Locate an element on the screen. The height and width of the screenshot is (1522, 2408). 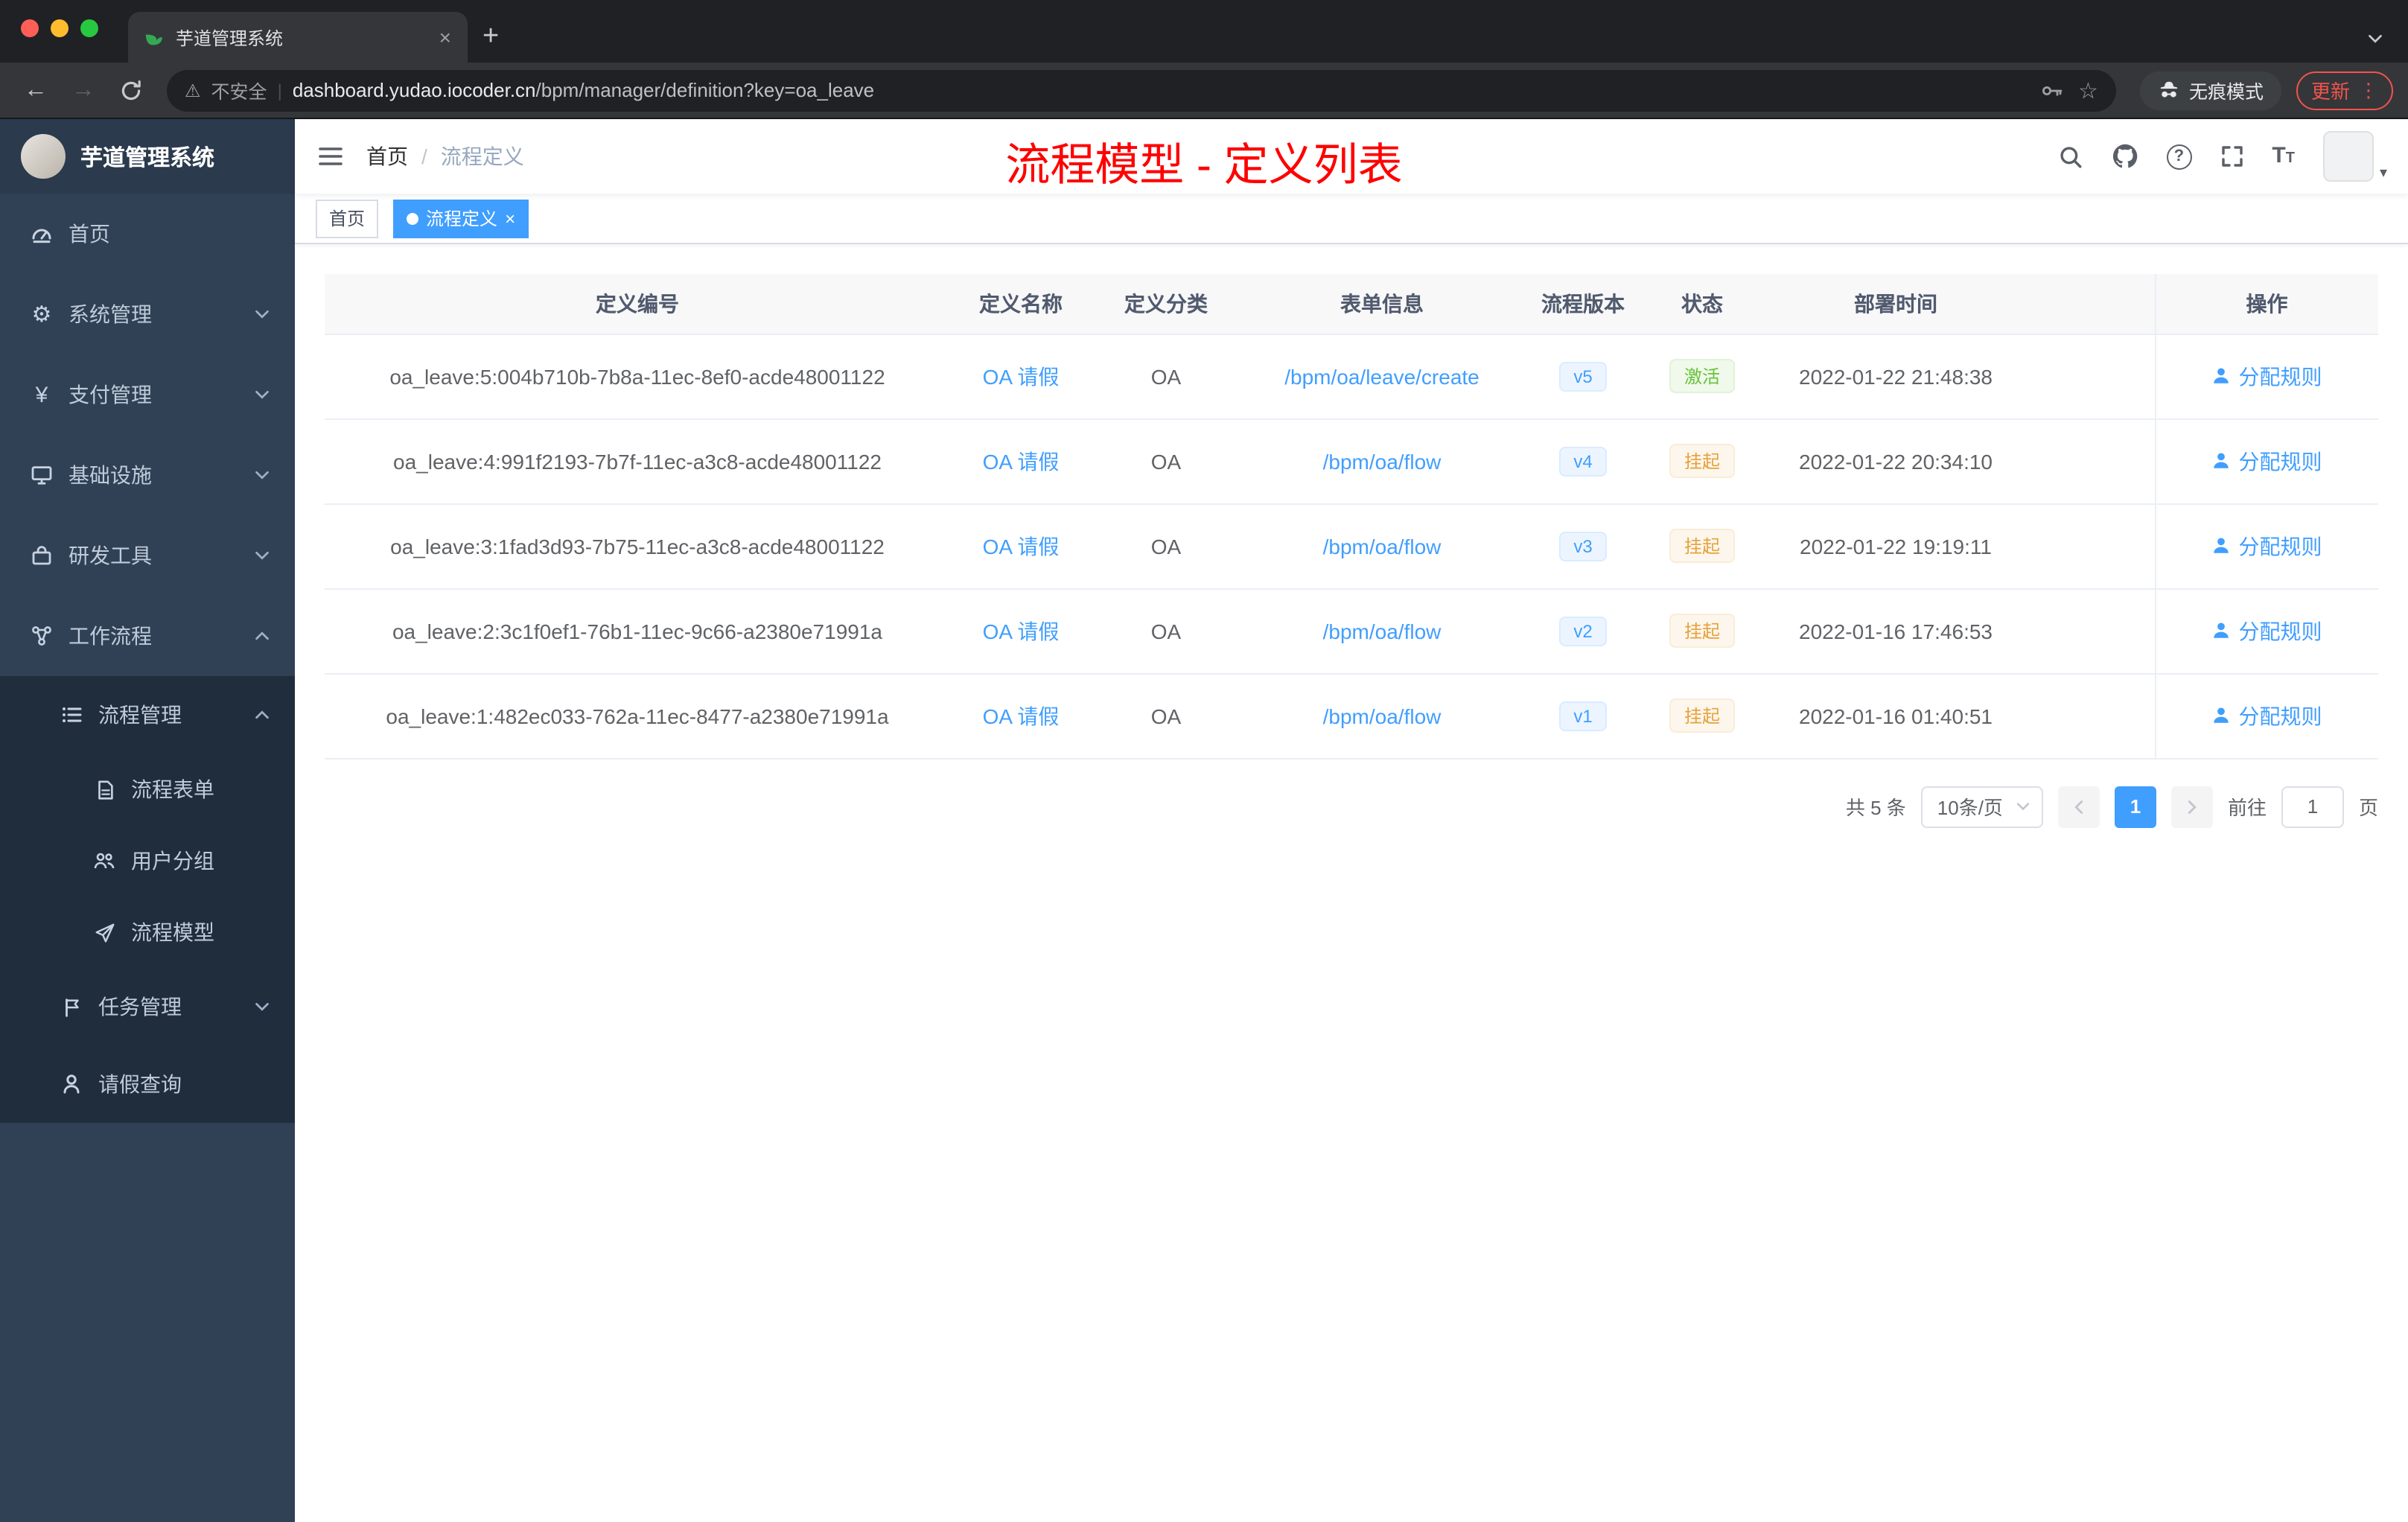
browser-update-button: 更新 ⋮ is located at coordinates (2344, 90).